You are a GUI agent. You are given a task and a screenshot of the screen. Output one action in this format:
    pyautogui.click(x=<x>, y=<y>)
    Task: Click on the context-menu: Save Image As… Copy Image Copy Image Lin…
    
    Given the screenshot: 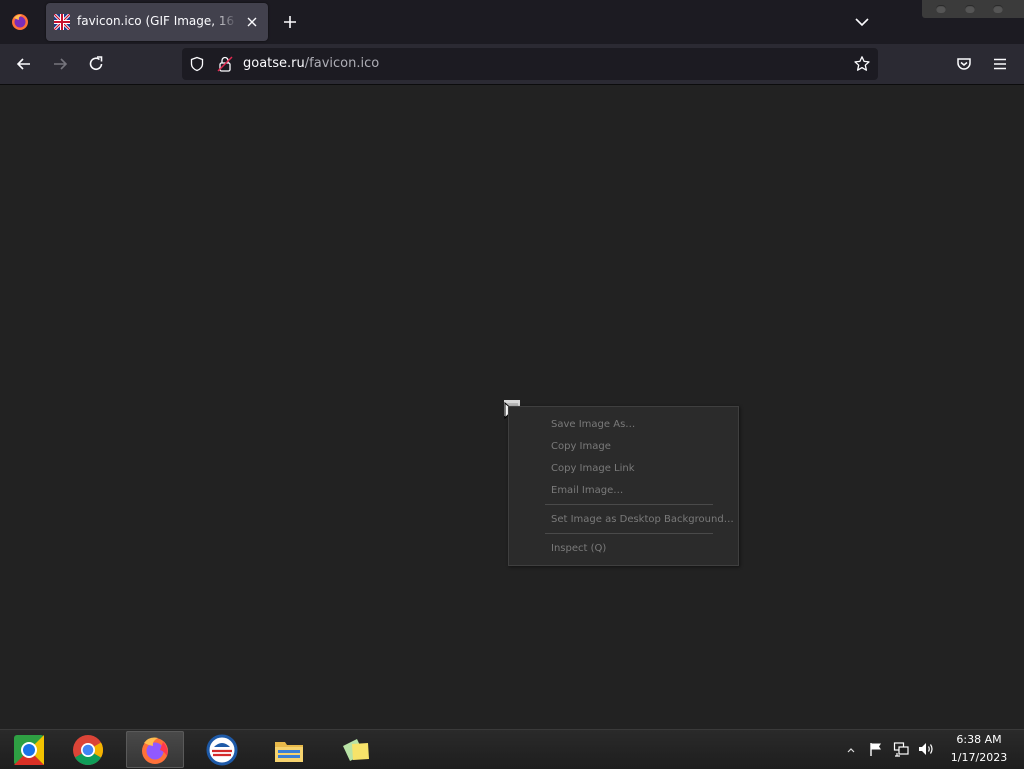 What is the action you would take?
    pyautogui.click(x=623, y=486)
    